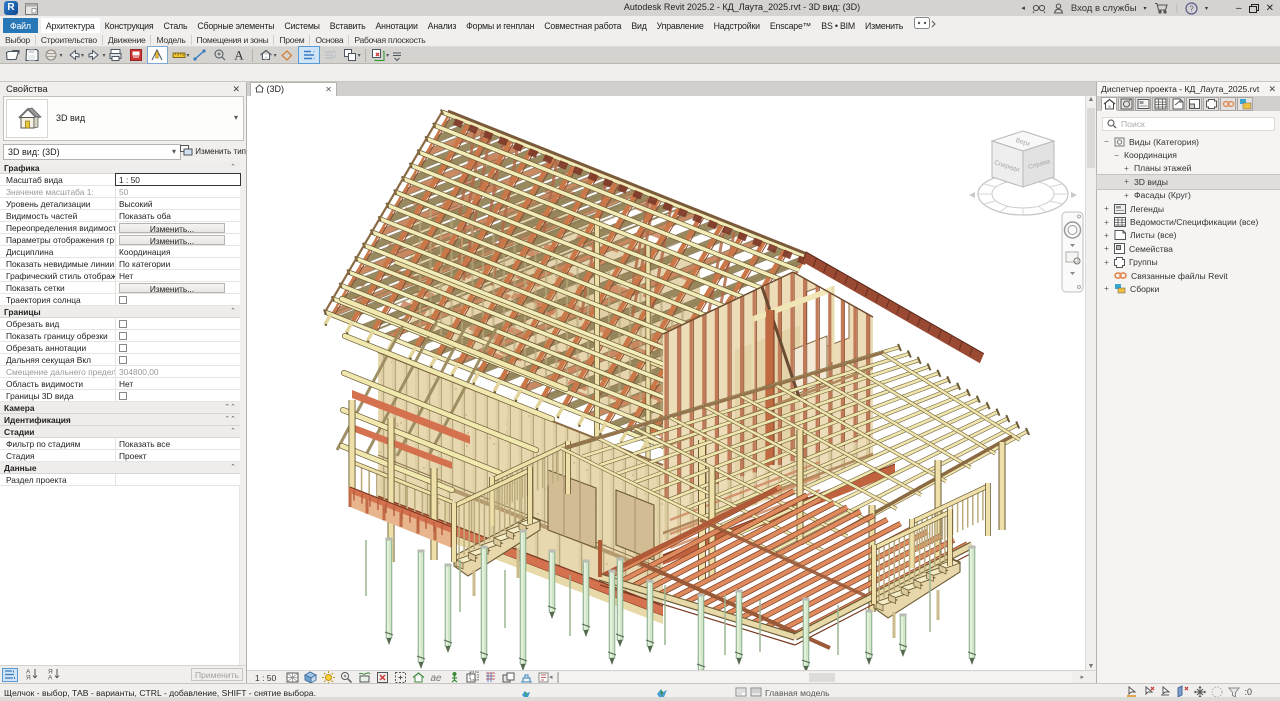  I want to click on svg-text: A, so click(240, 55).